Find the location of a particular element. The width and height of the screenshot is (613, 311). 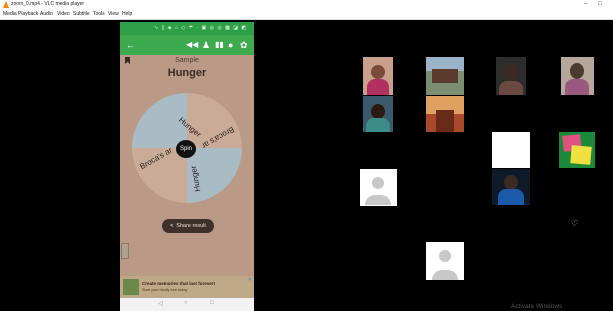

nav-recents-icon: □ is located at coordinates (212, 303).